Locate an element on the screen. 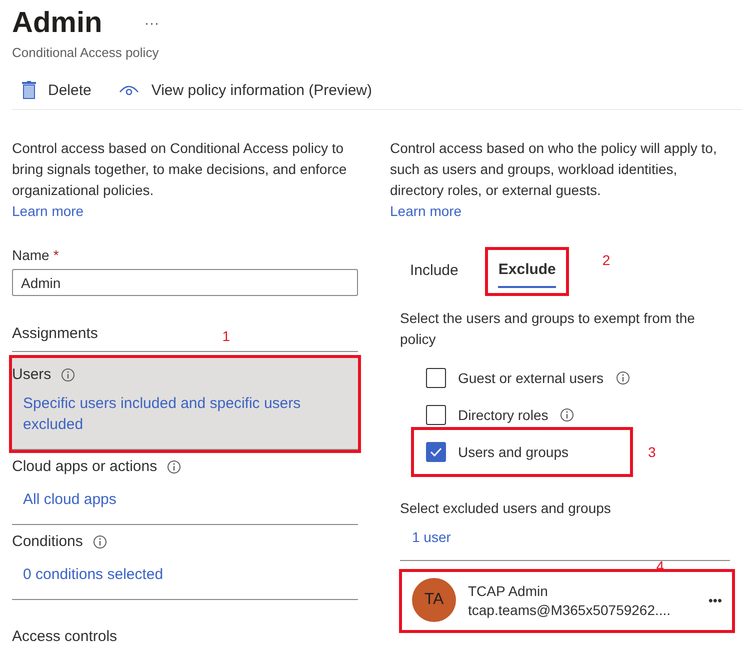  toolbar-button: View policy information (Preview) is located at coordinates (240, 90).